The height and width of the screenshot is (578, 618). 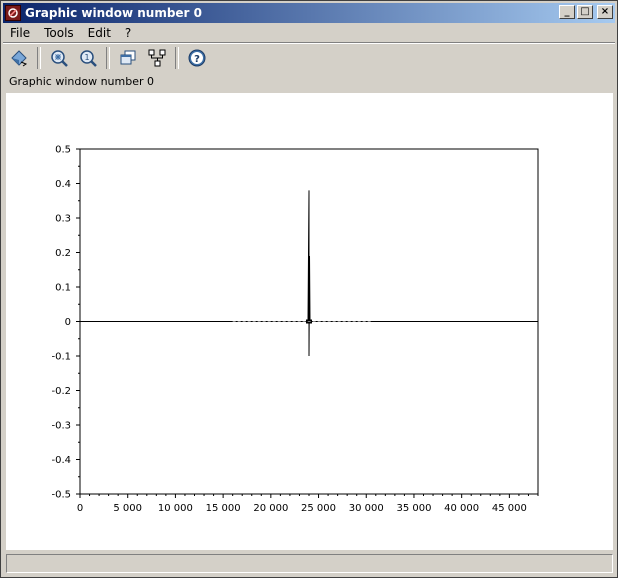 What do you see at coordinates (63, 150) in the screenshot?
I see `y-tick-label: 0.5` at bounding box center [63, 150].